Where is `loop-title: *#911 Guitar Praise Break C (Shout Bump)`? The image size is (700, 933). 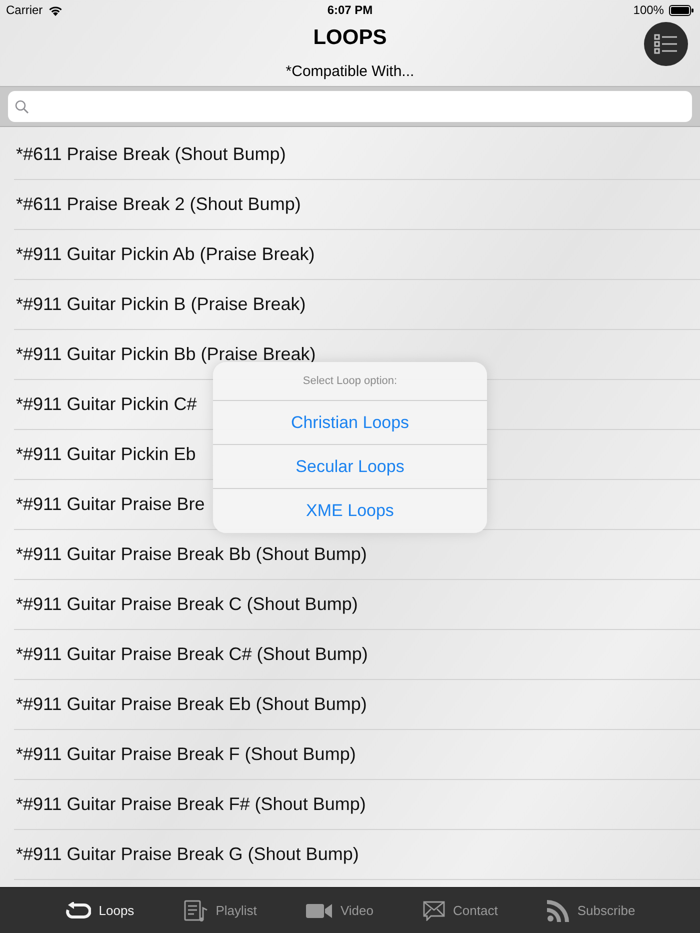 loop-title: *#911 Guitar Praise Break C (Shout Bump) is located at coordinates (186, 604).